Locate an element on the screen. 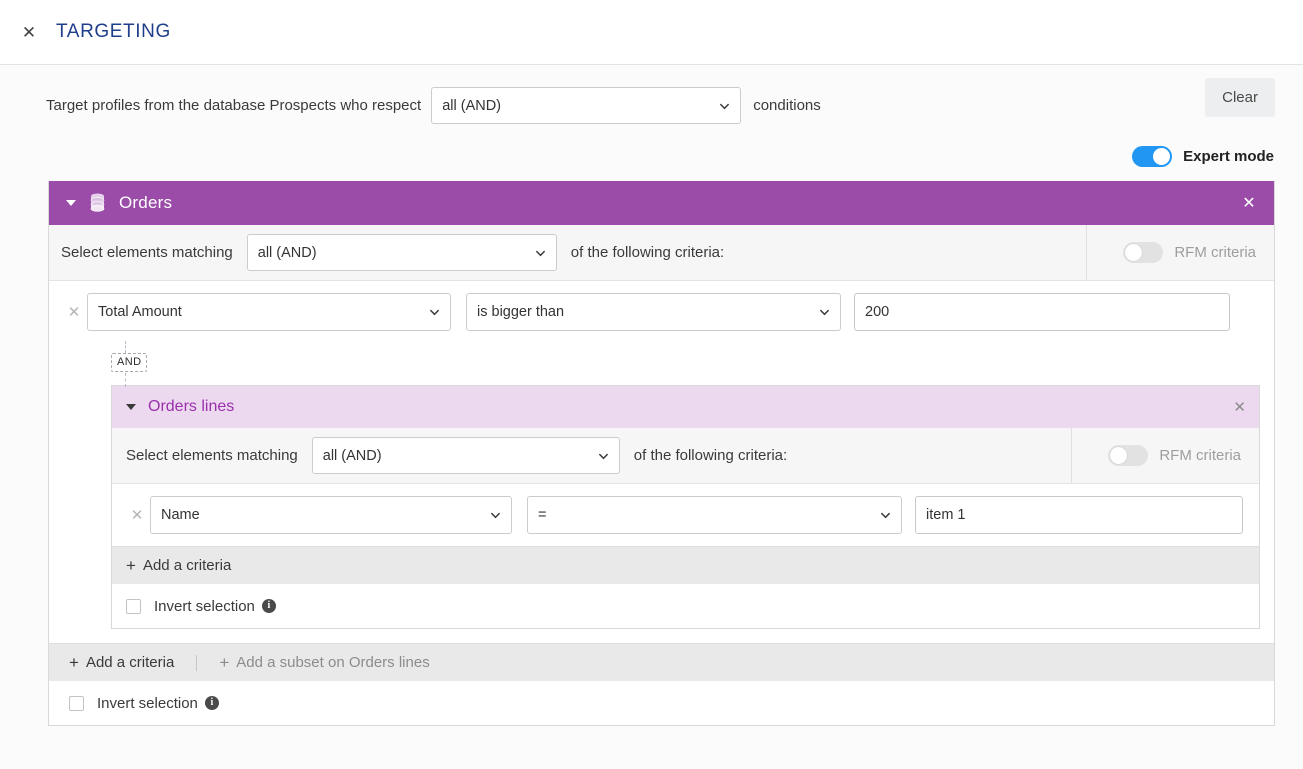 This screenshot has width=1303, height=769. orders-panel-title: Orders is located at coordinates (146, 202).